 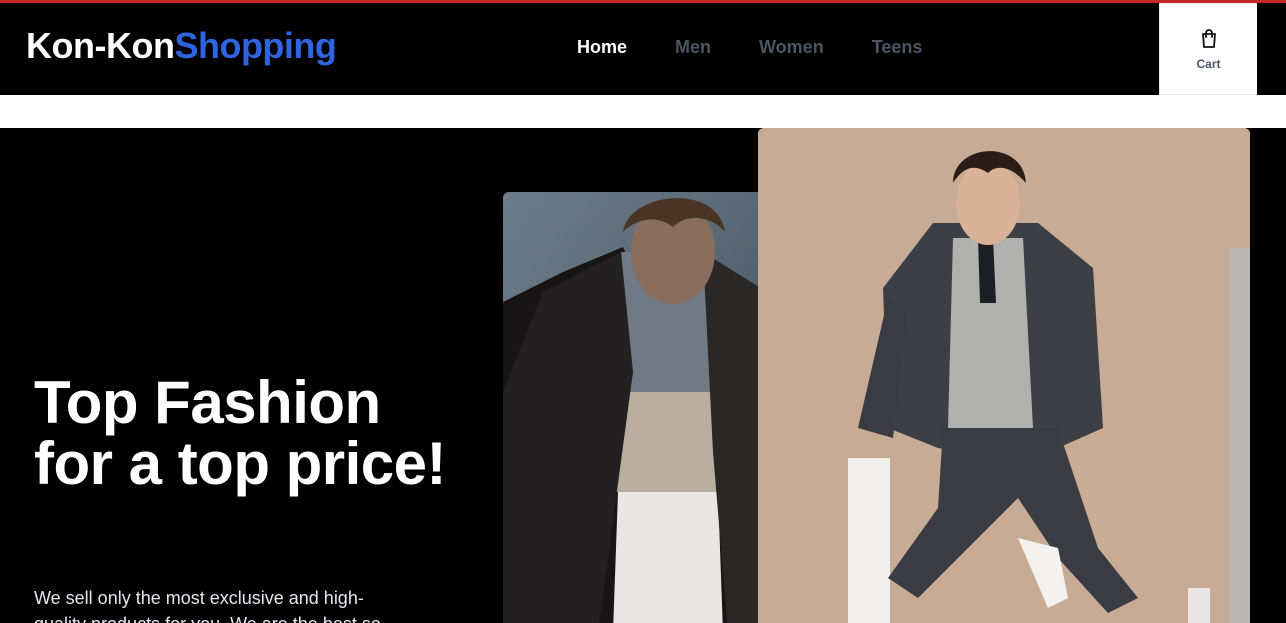 I want to click on cart-label: Cart, so click(x=1208, y=63).